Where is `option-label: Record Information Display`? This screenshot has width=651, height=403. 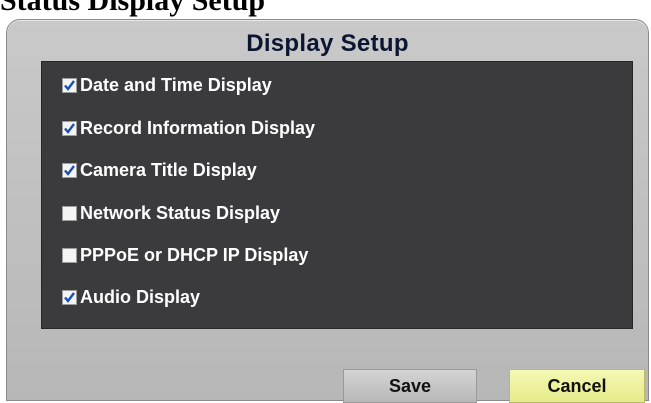 option-label: Record Information Display is located at coordinates (198, 127).